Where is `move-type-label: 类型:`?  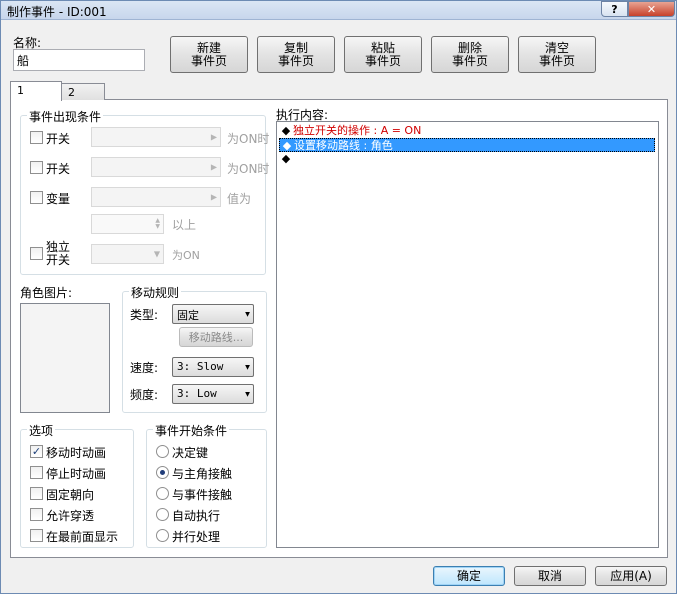 move-type-label: 类型: is located at coordinates (144, 315).